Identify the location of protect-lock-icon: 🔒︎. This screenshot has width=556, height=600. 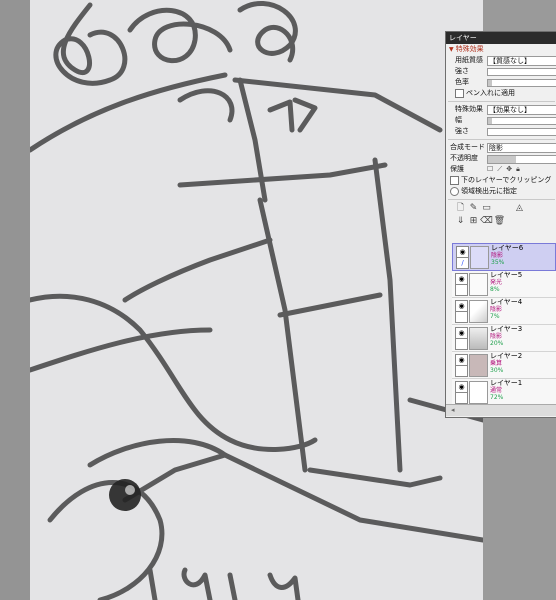
(518, 169).